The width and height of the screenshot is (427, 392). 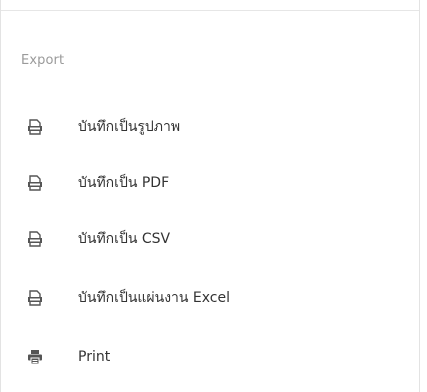 I want to click on print-item: Print, so click(x=210, y=357).